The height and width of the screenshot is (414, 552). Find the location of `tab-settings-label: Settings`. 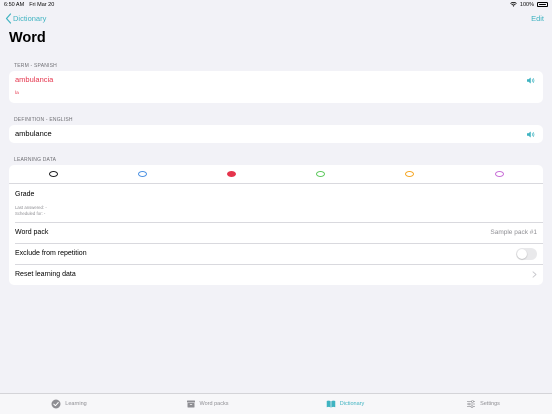

tab-settings-label: Settings is located at coordinates (490, 404).